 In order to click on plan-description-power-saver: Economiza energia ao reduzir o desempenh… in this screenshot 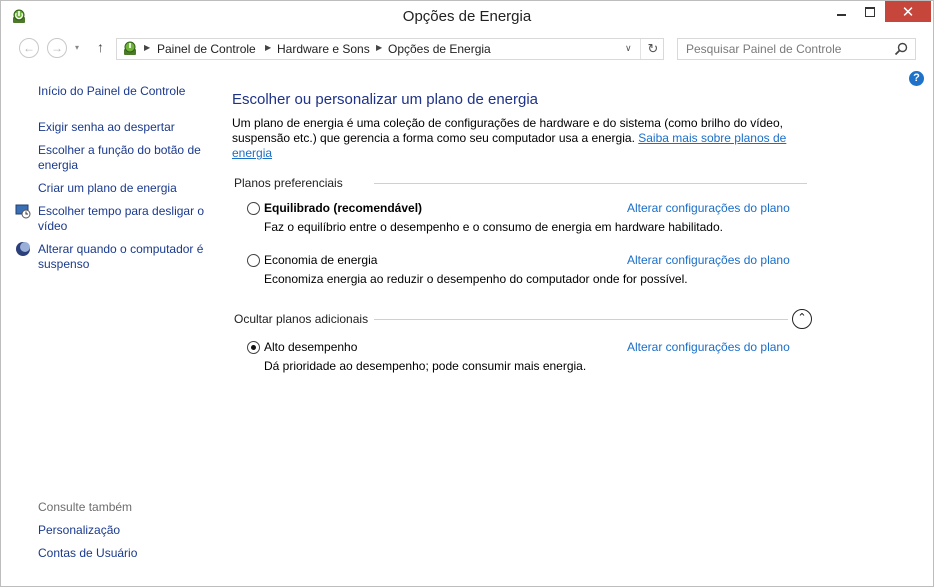, I will do `click(476, 279)`.